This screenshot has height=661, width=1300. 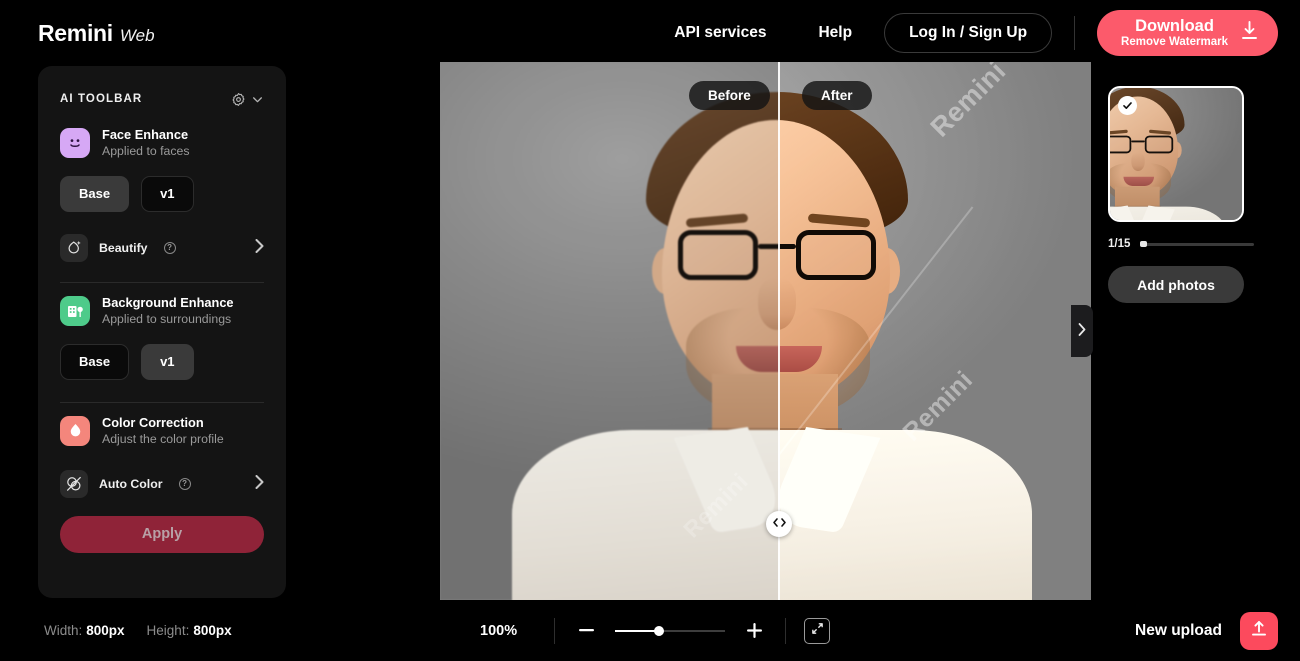 I want to click on chip-face-base: Base, so click(x=95, y=193).